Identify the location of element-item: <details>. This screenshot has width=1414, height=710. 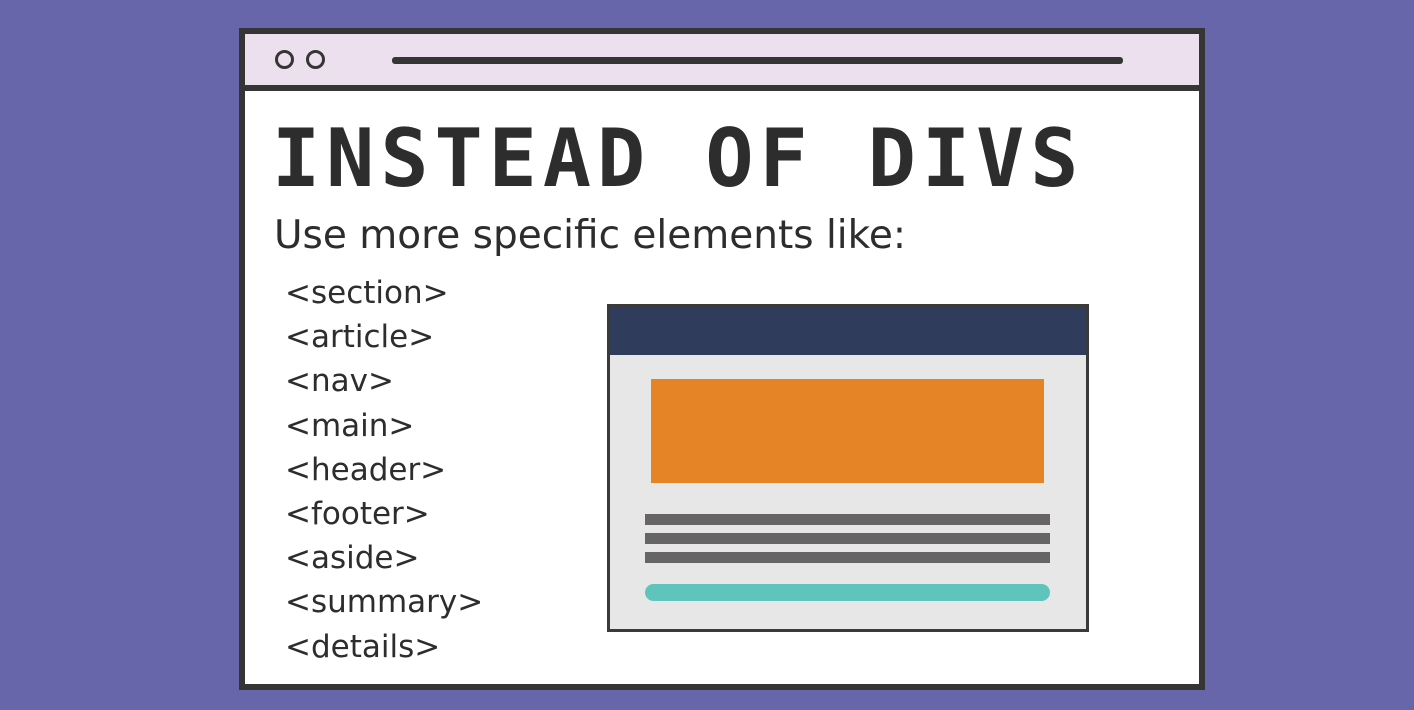
(363, 646).